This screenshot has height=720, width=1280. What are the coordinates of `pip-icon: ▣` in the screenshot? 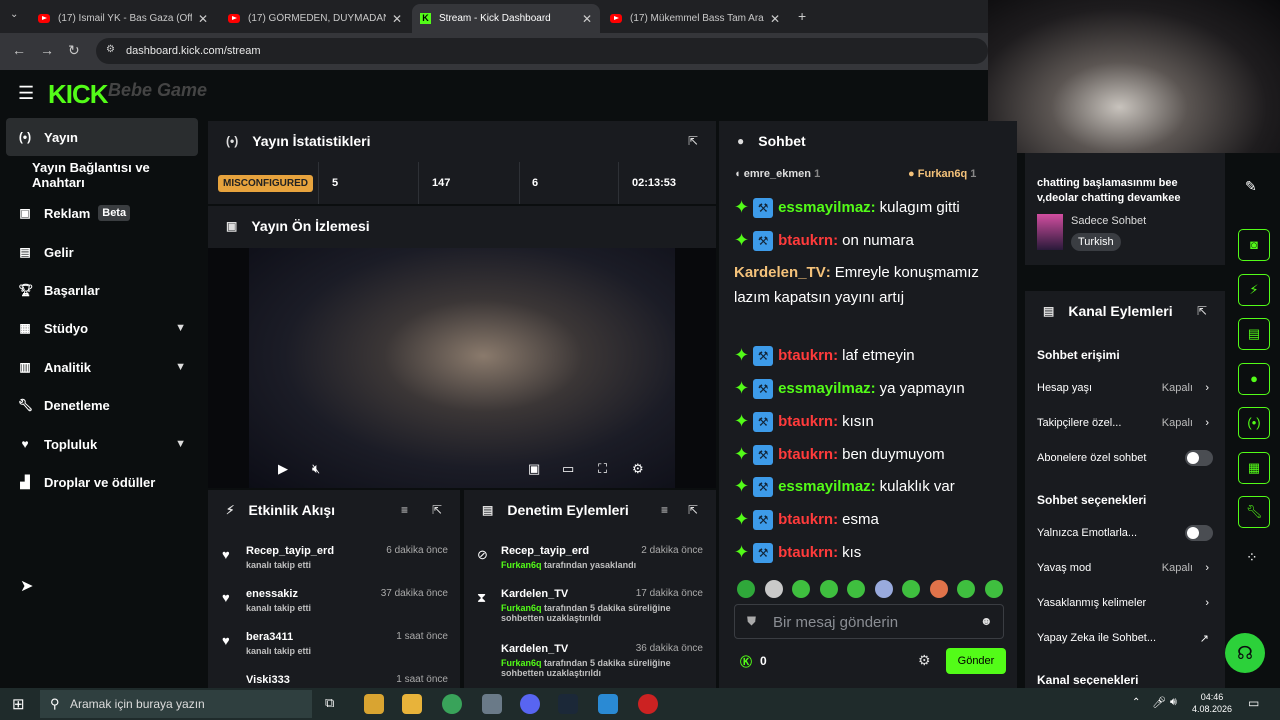 It's located at (534, 469).